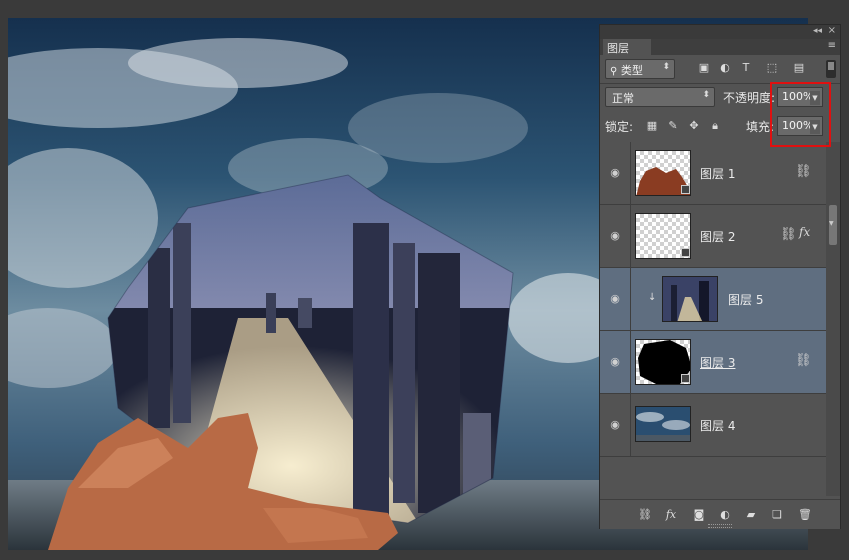 Image resolution: width=849 pixels, height=560 pixels. I want to click on type-filter-icon: T, so click(746, 68).